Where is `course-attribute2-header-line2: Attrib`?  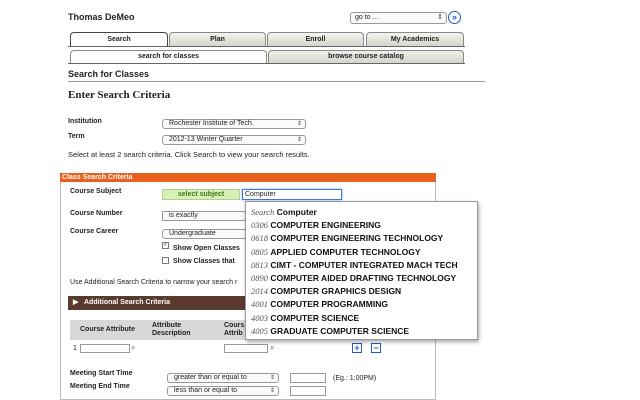
course-attribute2-header-line2: Attrib is located at coordinates (233, 333).